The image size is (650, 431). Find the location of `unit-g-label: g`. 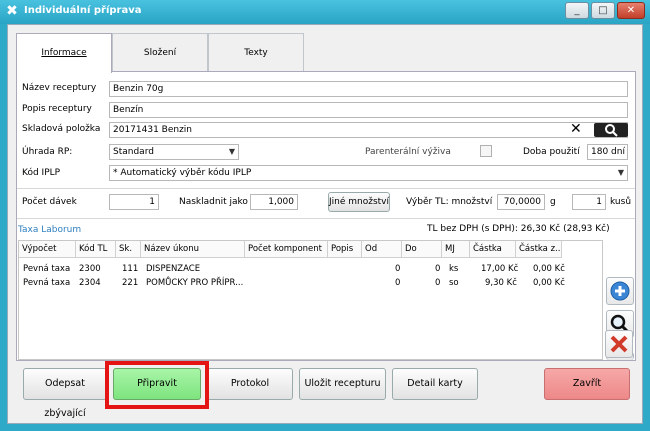

unit-g-label: g is located at coordinates (553, 202).